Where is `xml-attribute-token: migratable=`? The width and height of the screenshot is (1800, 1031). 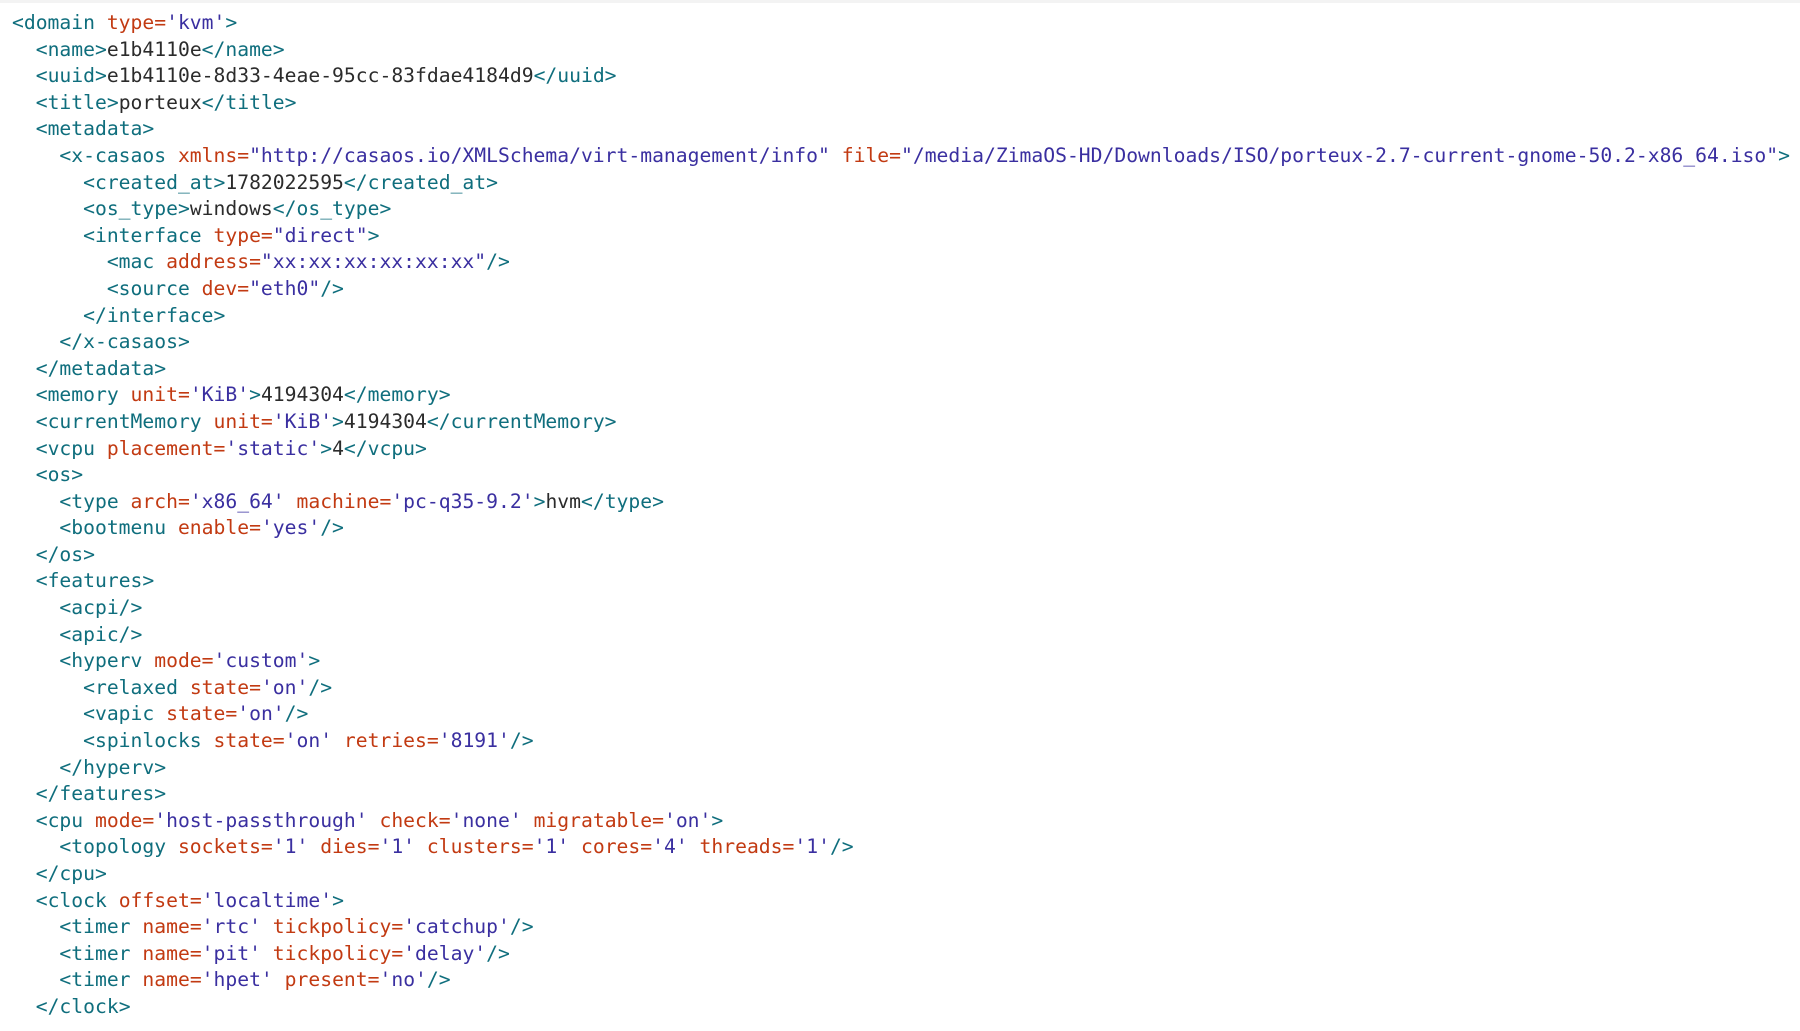 xml-attribute-token: migratable= is located at coordinates (598, 820).